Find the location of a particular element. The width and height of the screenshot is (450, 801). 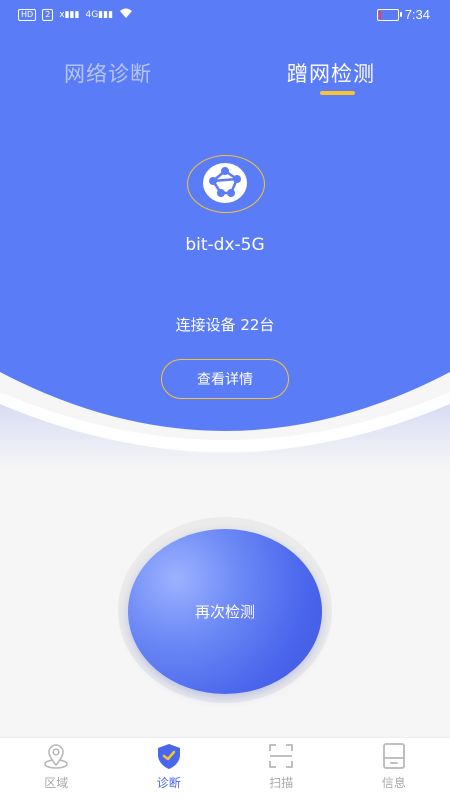

nav-item-info: 信息 is located at coordinates (394, 769).